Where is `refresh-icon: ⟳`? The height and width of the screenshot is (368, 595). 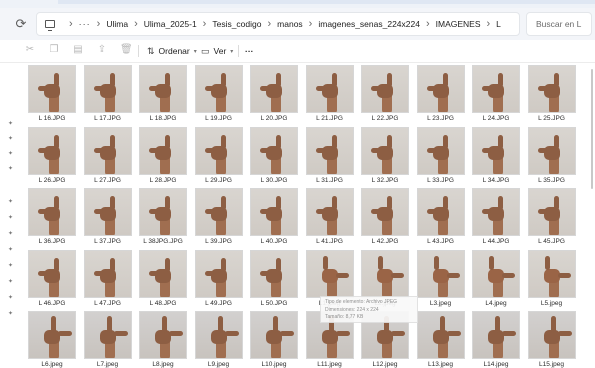 refresh-icon: ⟳ is located at coordinates (21, 24).